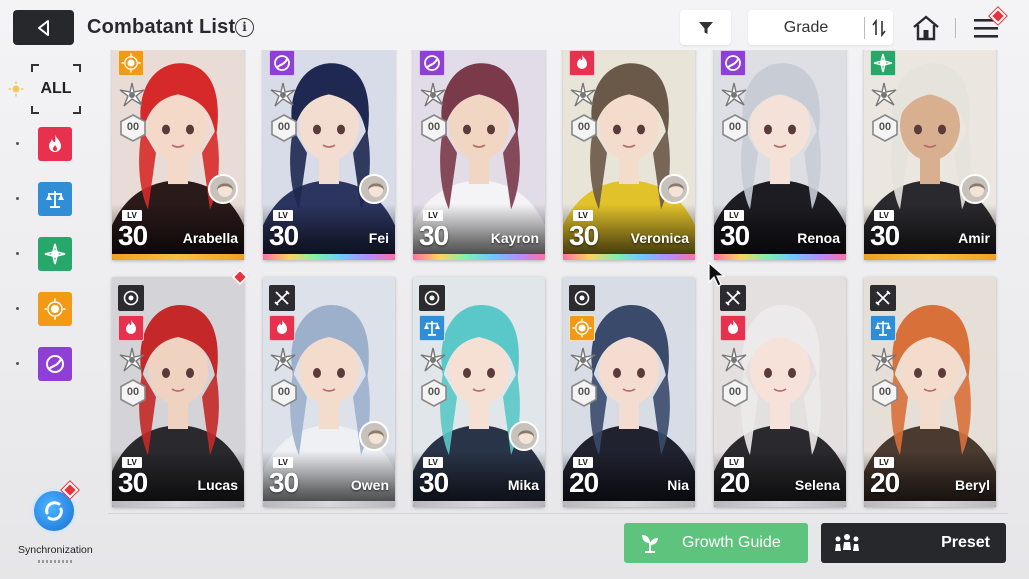  Describe the element at coordinates (514, 238) in the screenshot. I see `combatant-name: Kayron` at that location.